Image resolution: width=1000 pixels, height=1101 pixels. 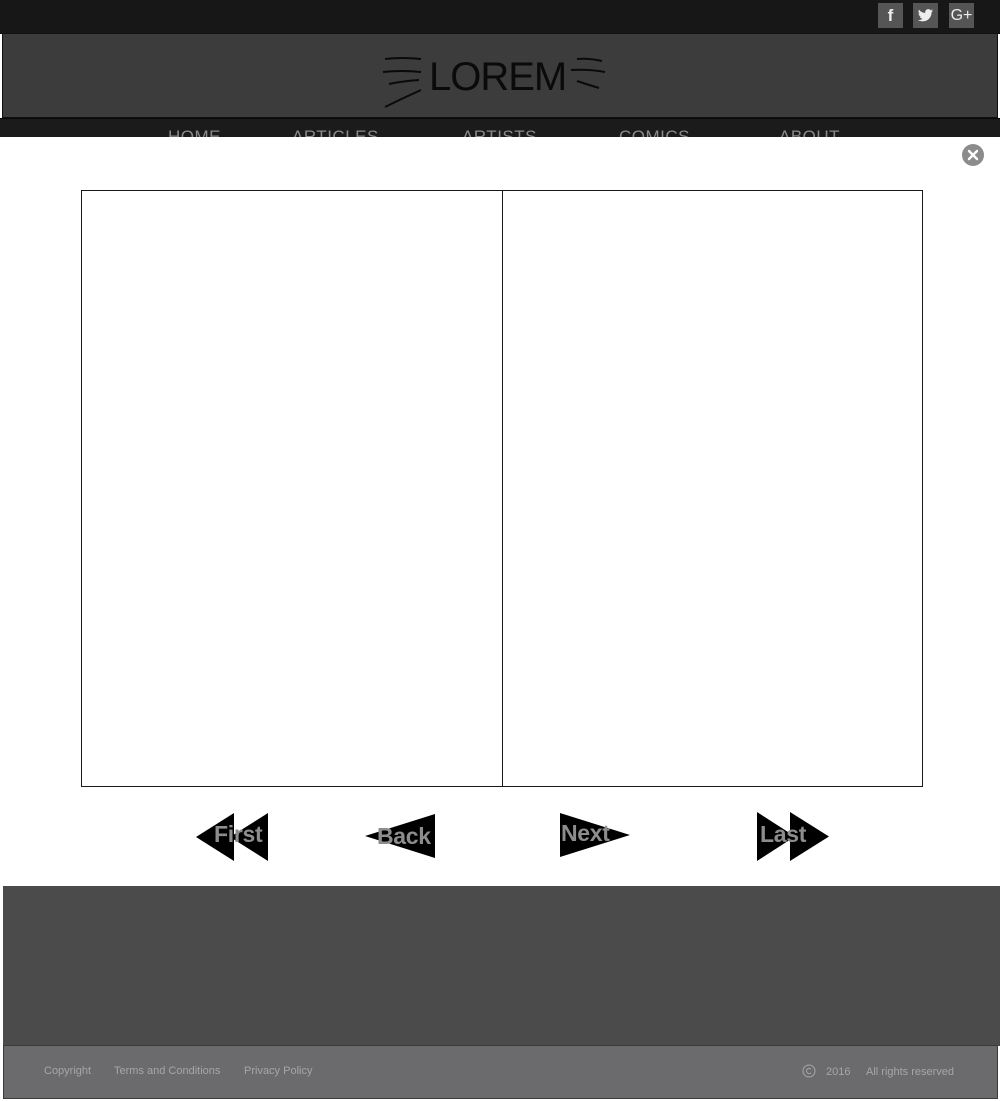 I want to click on next-button: Next, so click(x=595, y=835).